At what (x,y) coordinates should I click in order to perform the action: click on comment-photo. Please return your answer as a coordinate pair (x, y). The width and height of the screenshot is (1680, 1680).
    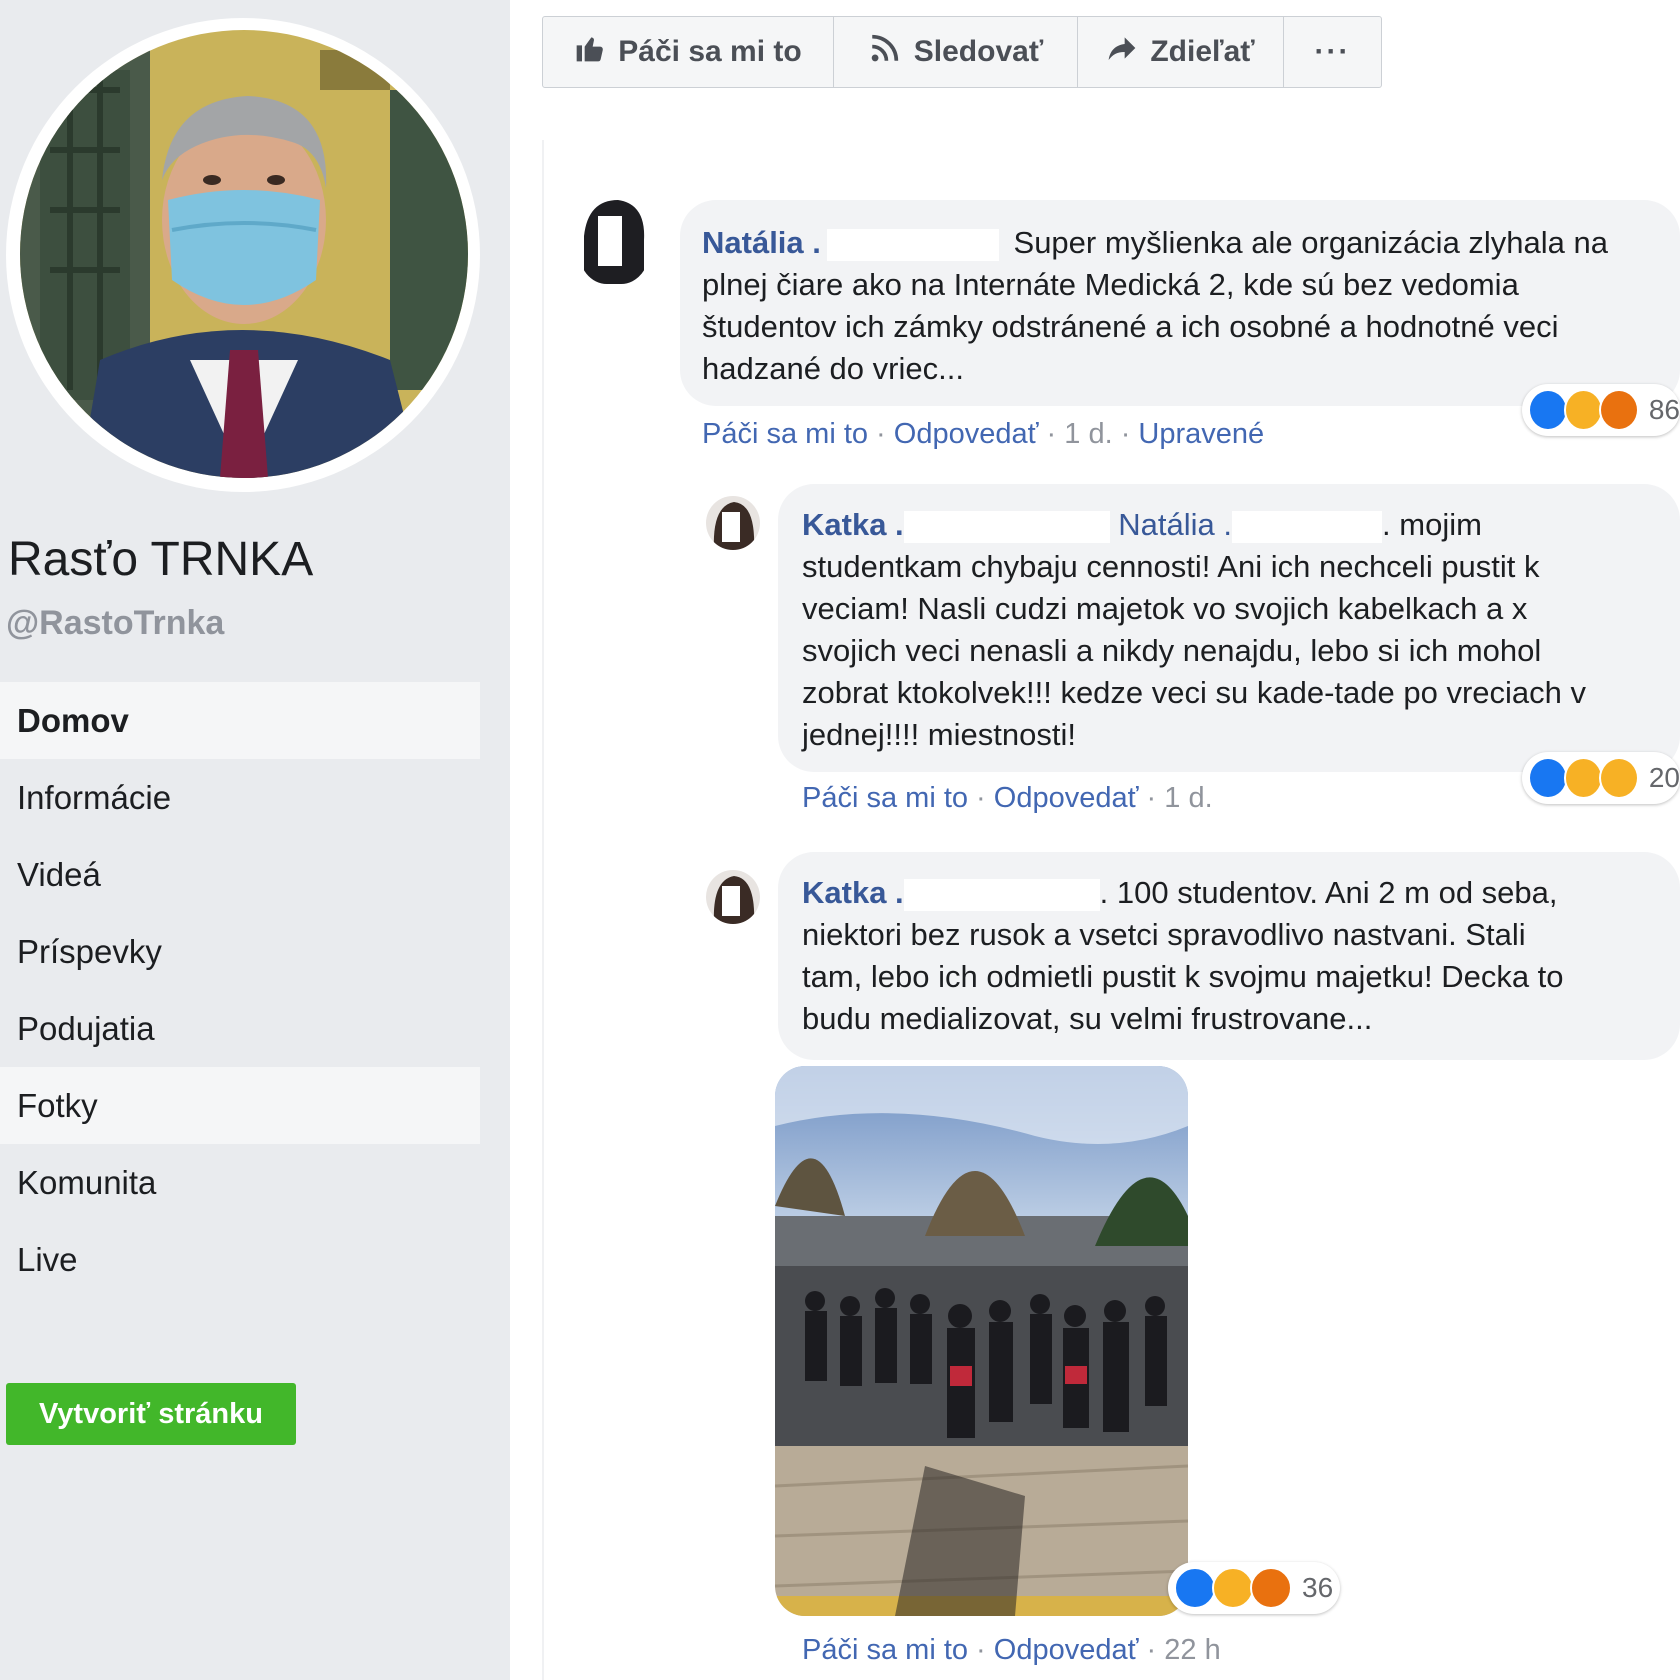
    Looking at the image, I should click on (981, 1341).